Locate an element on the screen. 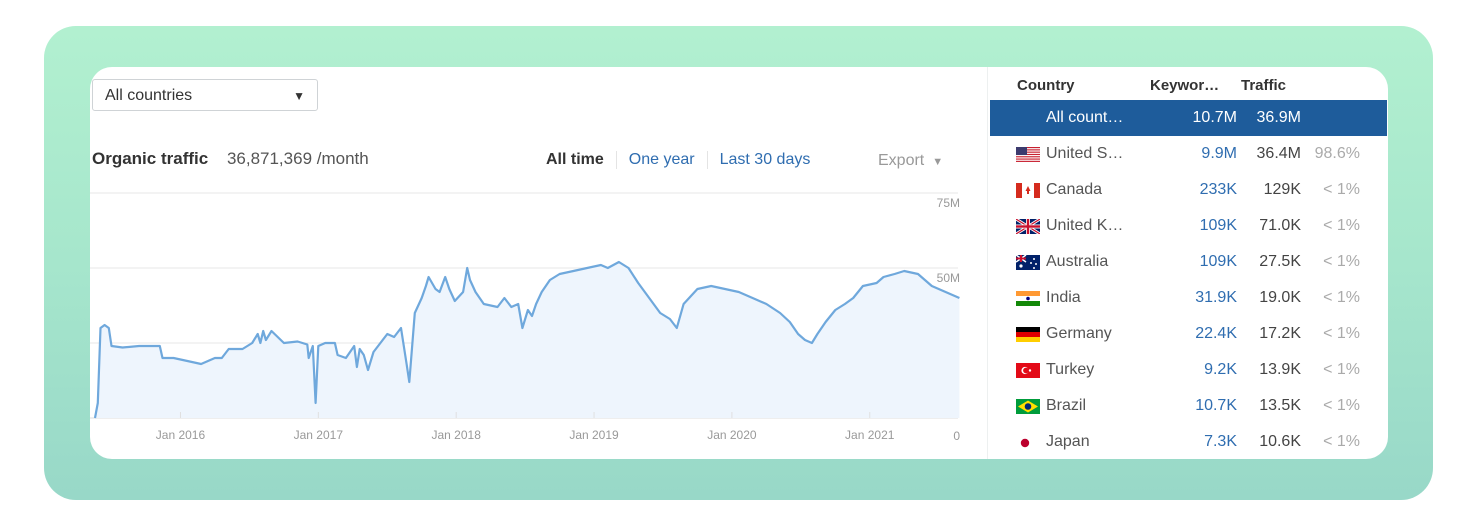  table-row: Germany 22.4K 17.2K < 1% is located at coordinates (1188, 334).